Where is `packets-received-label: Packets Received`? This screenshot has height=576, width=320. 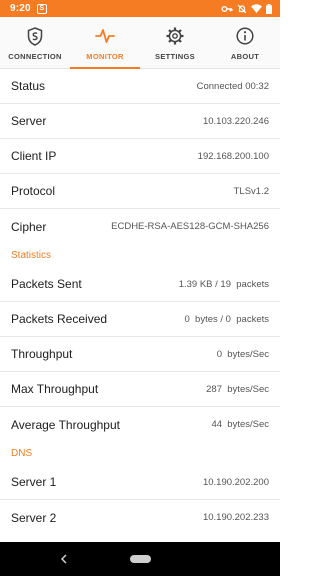 packets-received-label: Packets Received is located at coordinates (59, 319).